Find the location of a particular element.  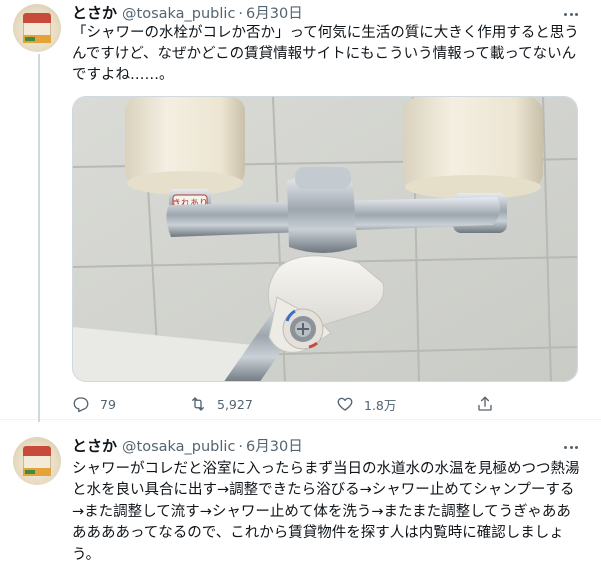

share-button is located at coordinates (485, 404).